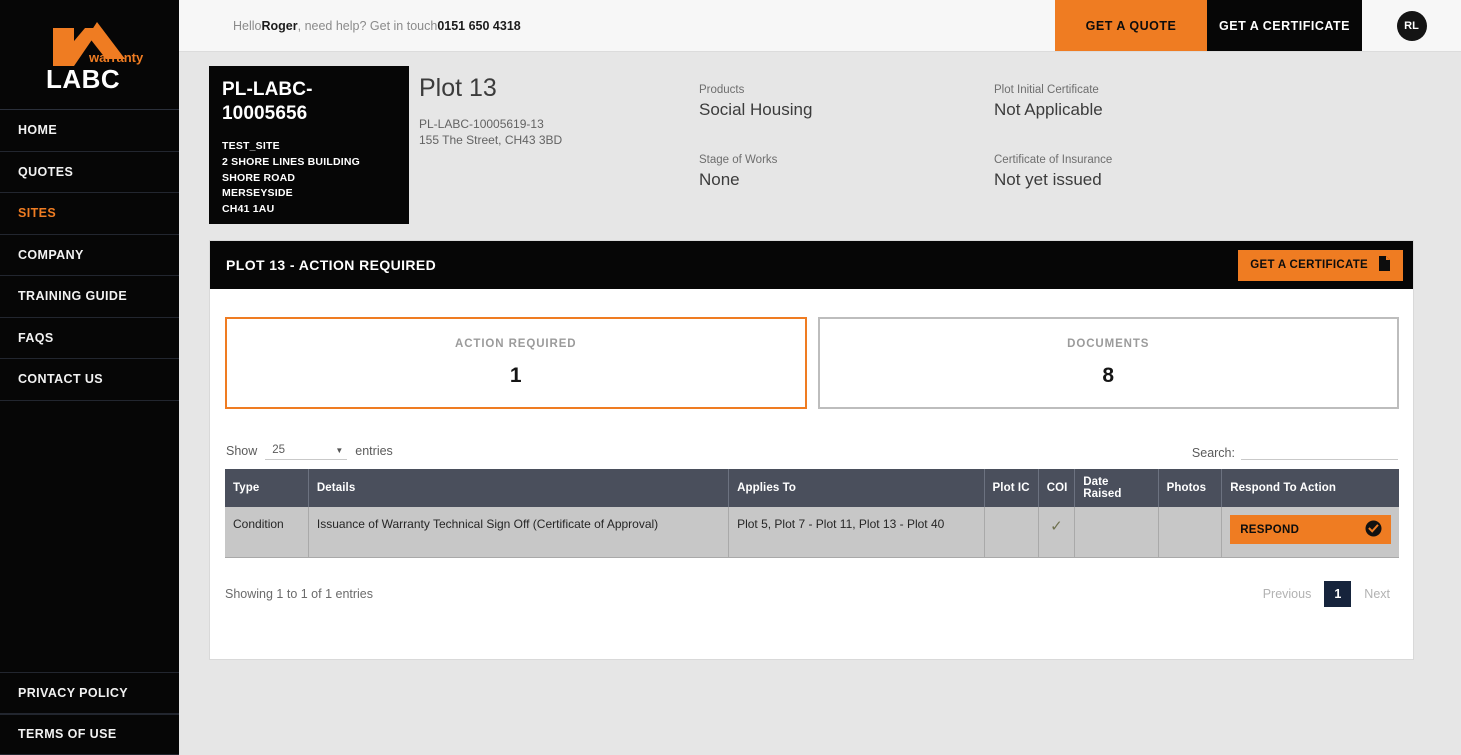 The image size is (1461, 755). Describe the element at coordinates (846, 119) in the screenshot. I see `meta-products: Products Social Housing` at that location.